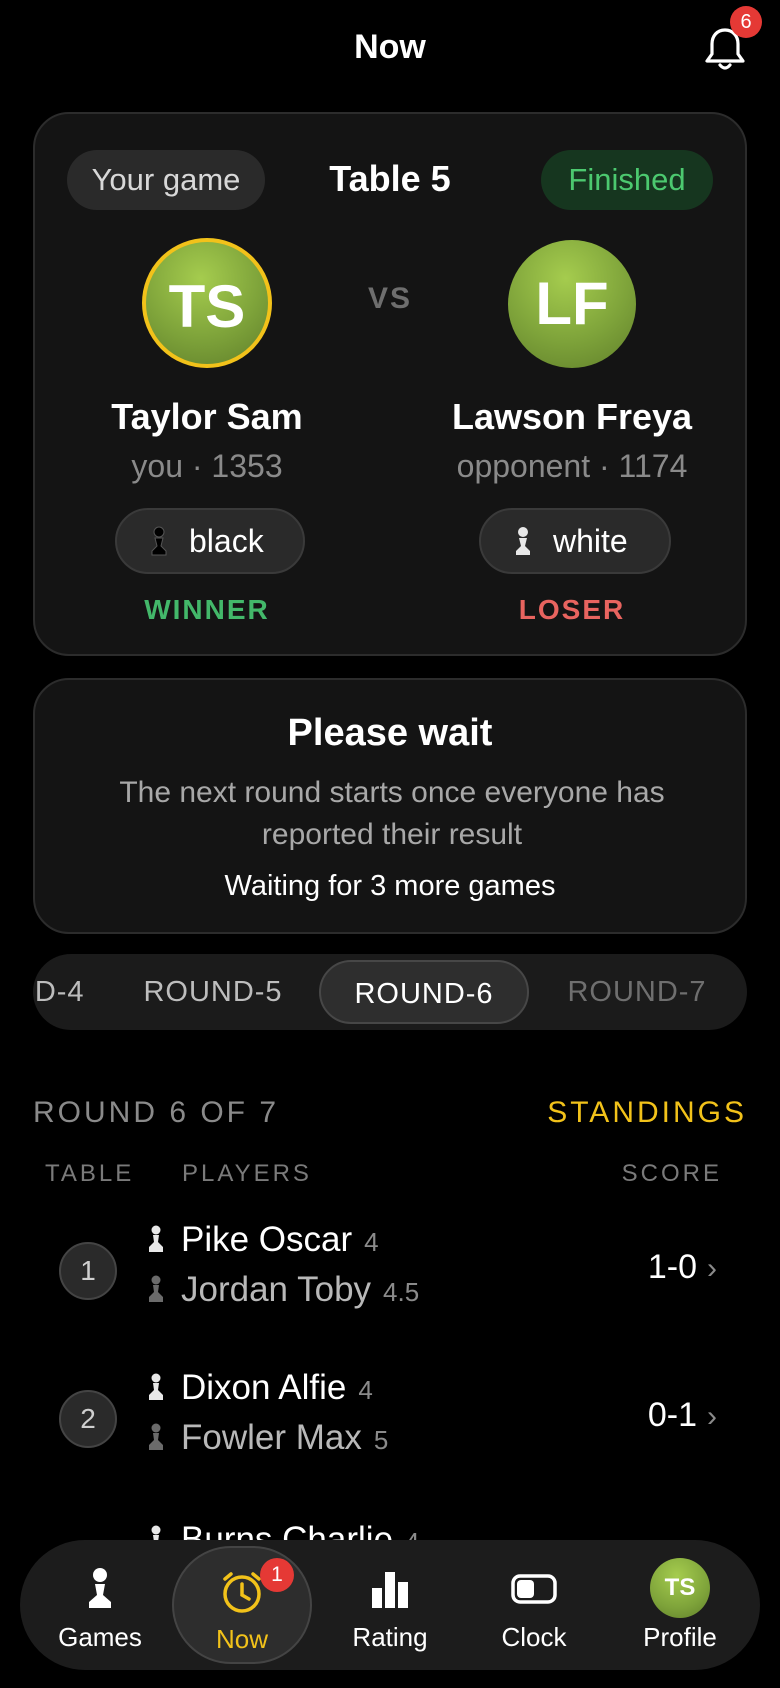 This screenshot has width=780, height=1688. I want to click on opponent-avatar: LF, so click(572, 304).